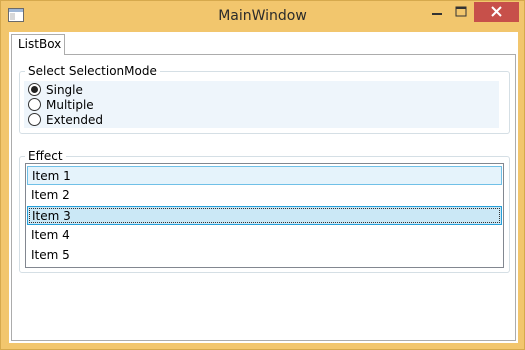 The image size is (525, 350). I want to click on radio-single: Single, so click(55, 89).